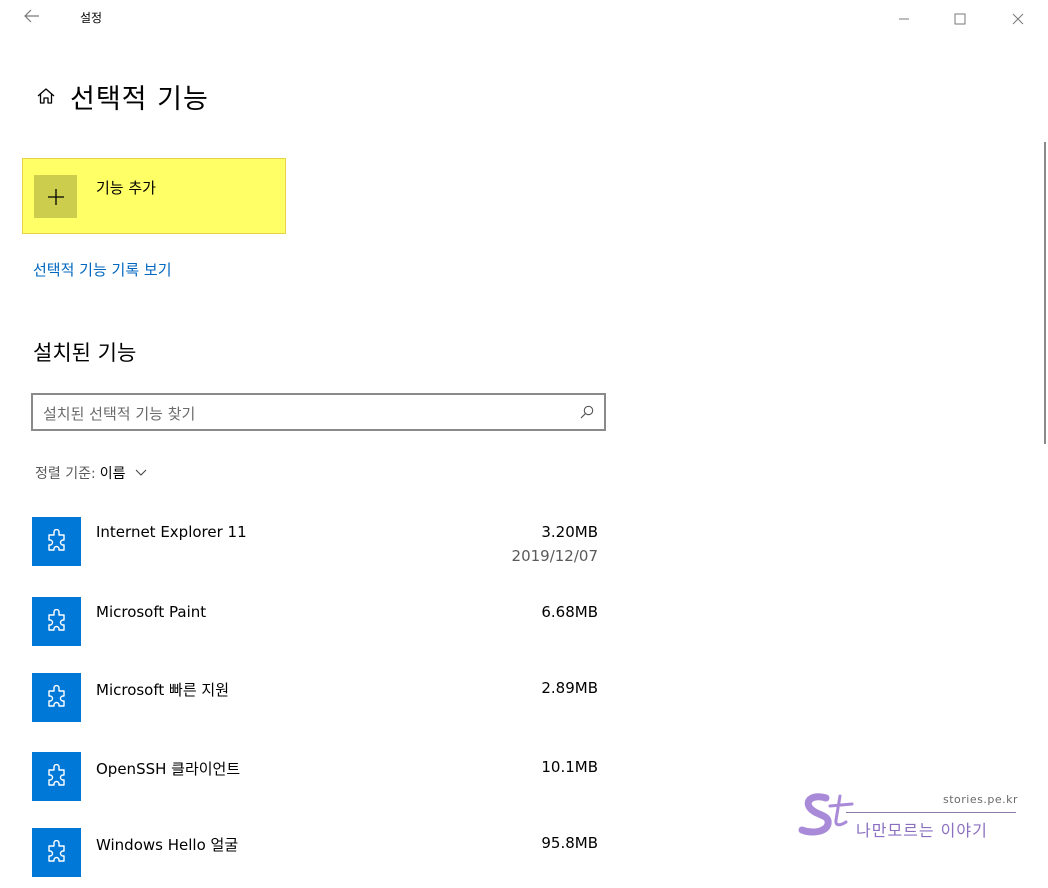  I want to click on list-item: OpenSSH 클라이언트 10.1MB, so click(315, 782).